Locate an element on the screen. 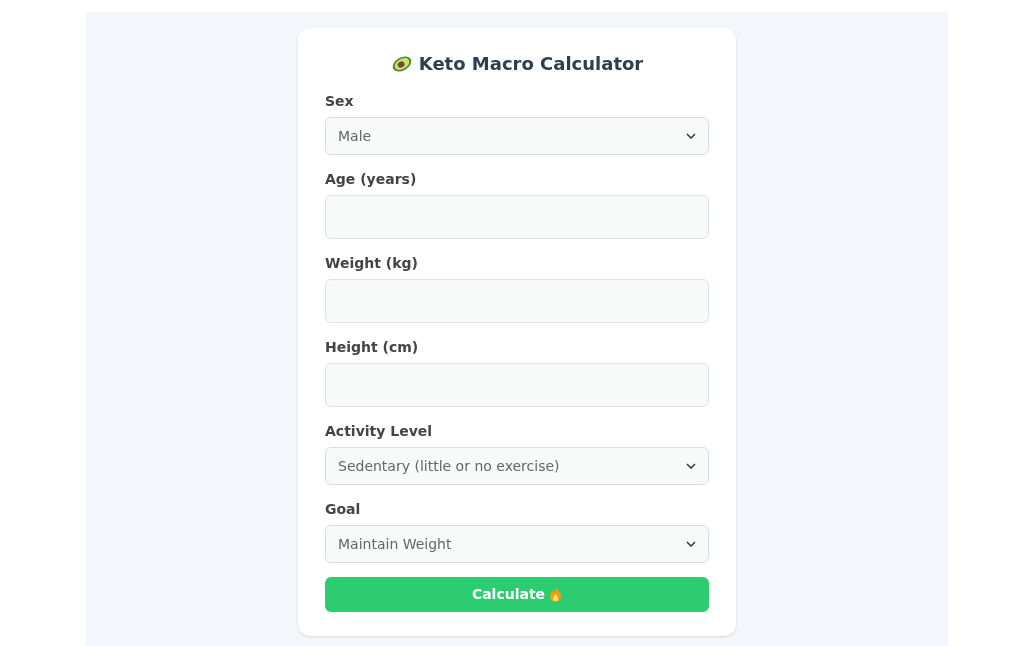 This screenshot has width=1024, height=646. dropdown-value: Sedentary (little or no exercise) is located at coordinates (449, 466).